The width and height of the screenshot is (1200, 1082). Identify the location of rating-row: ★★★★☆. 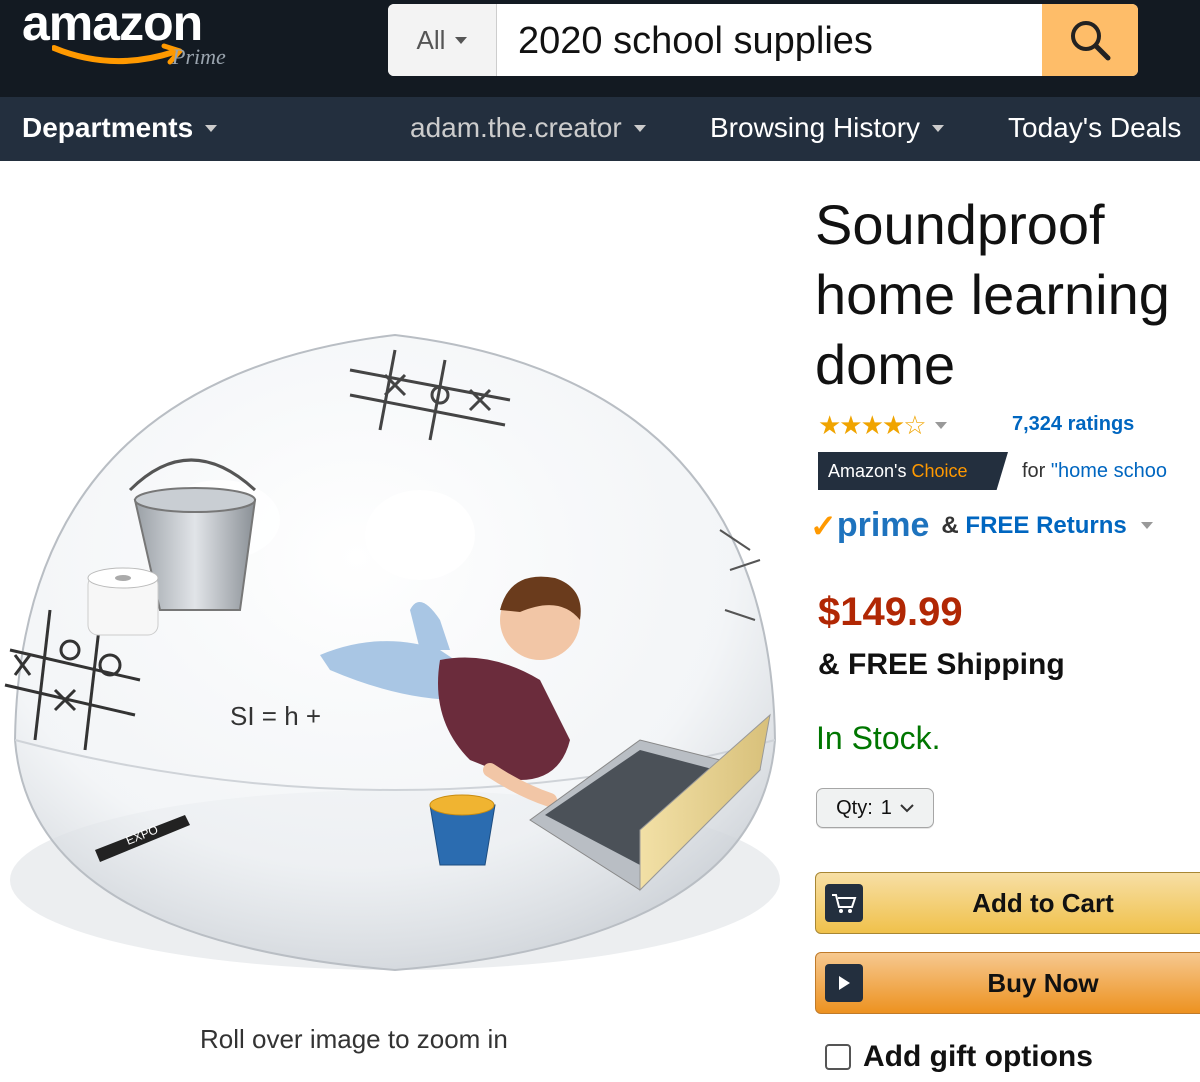
(882, 425).